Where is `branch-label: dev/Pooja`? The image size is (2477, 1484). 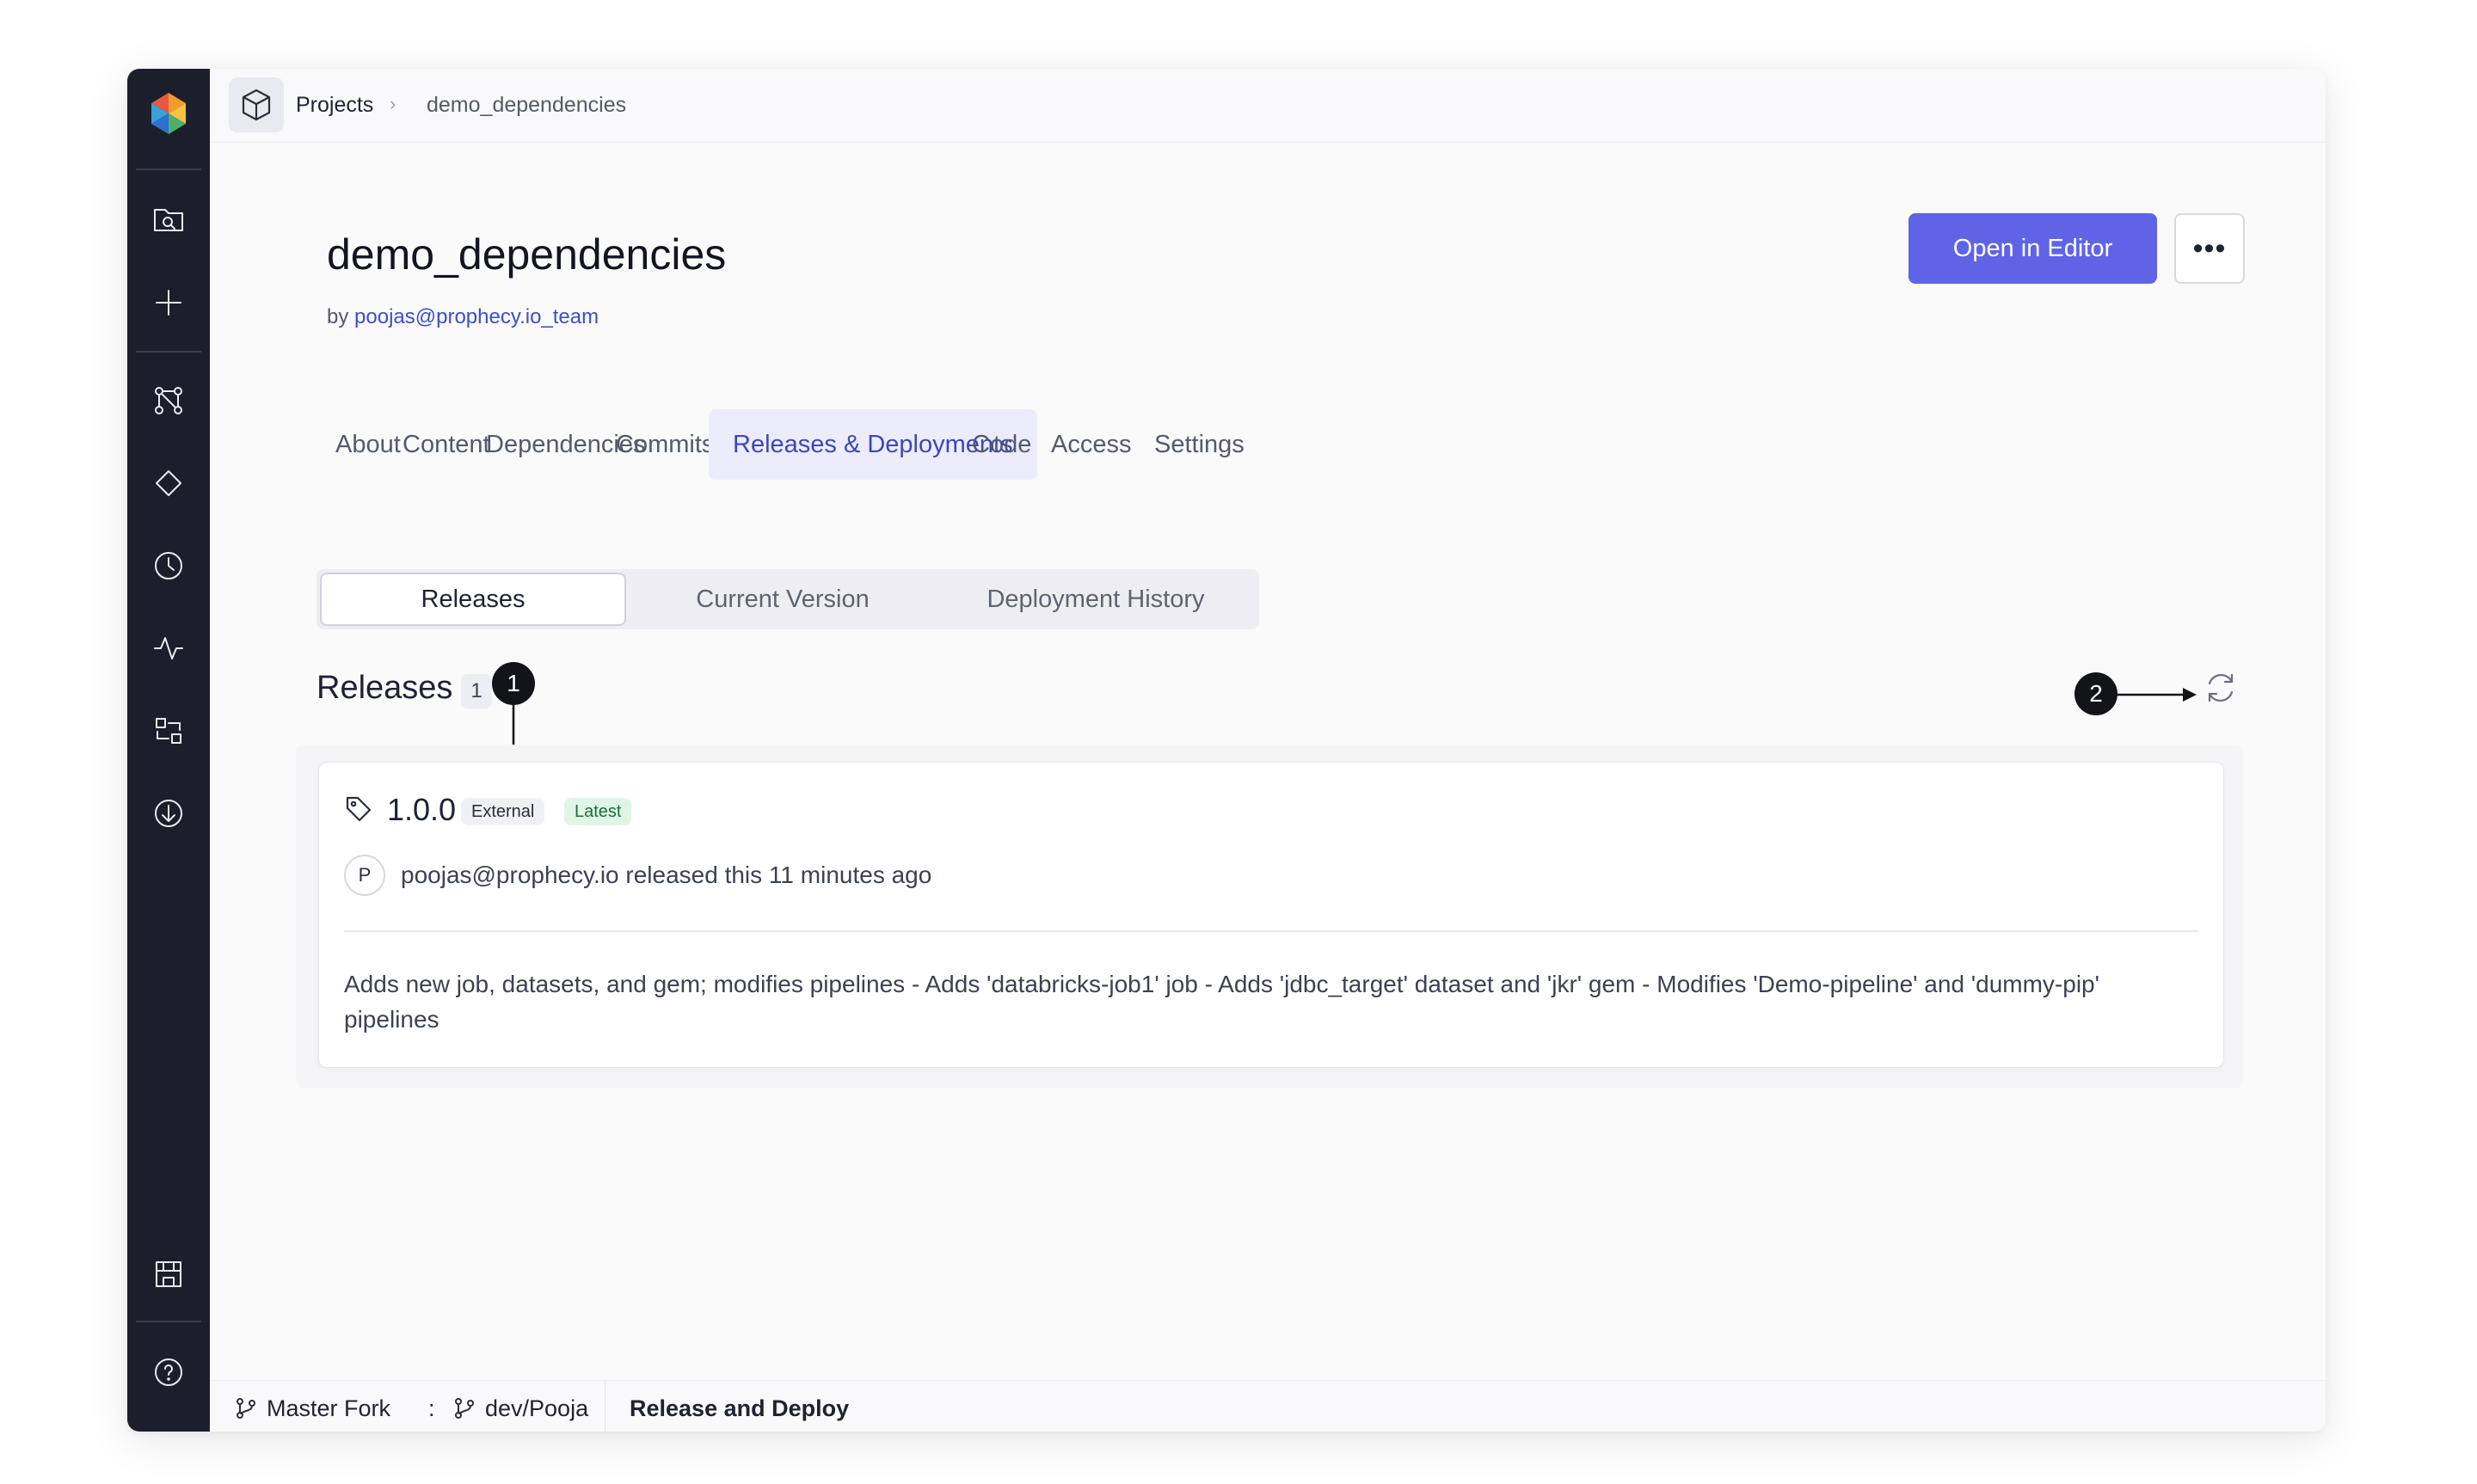
branch-label: dev/Pooja is located at coordinates (537, 1408).